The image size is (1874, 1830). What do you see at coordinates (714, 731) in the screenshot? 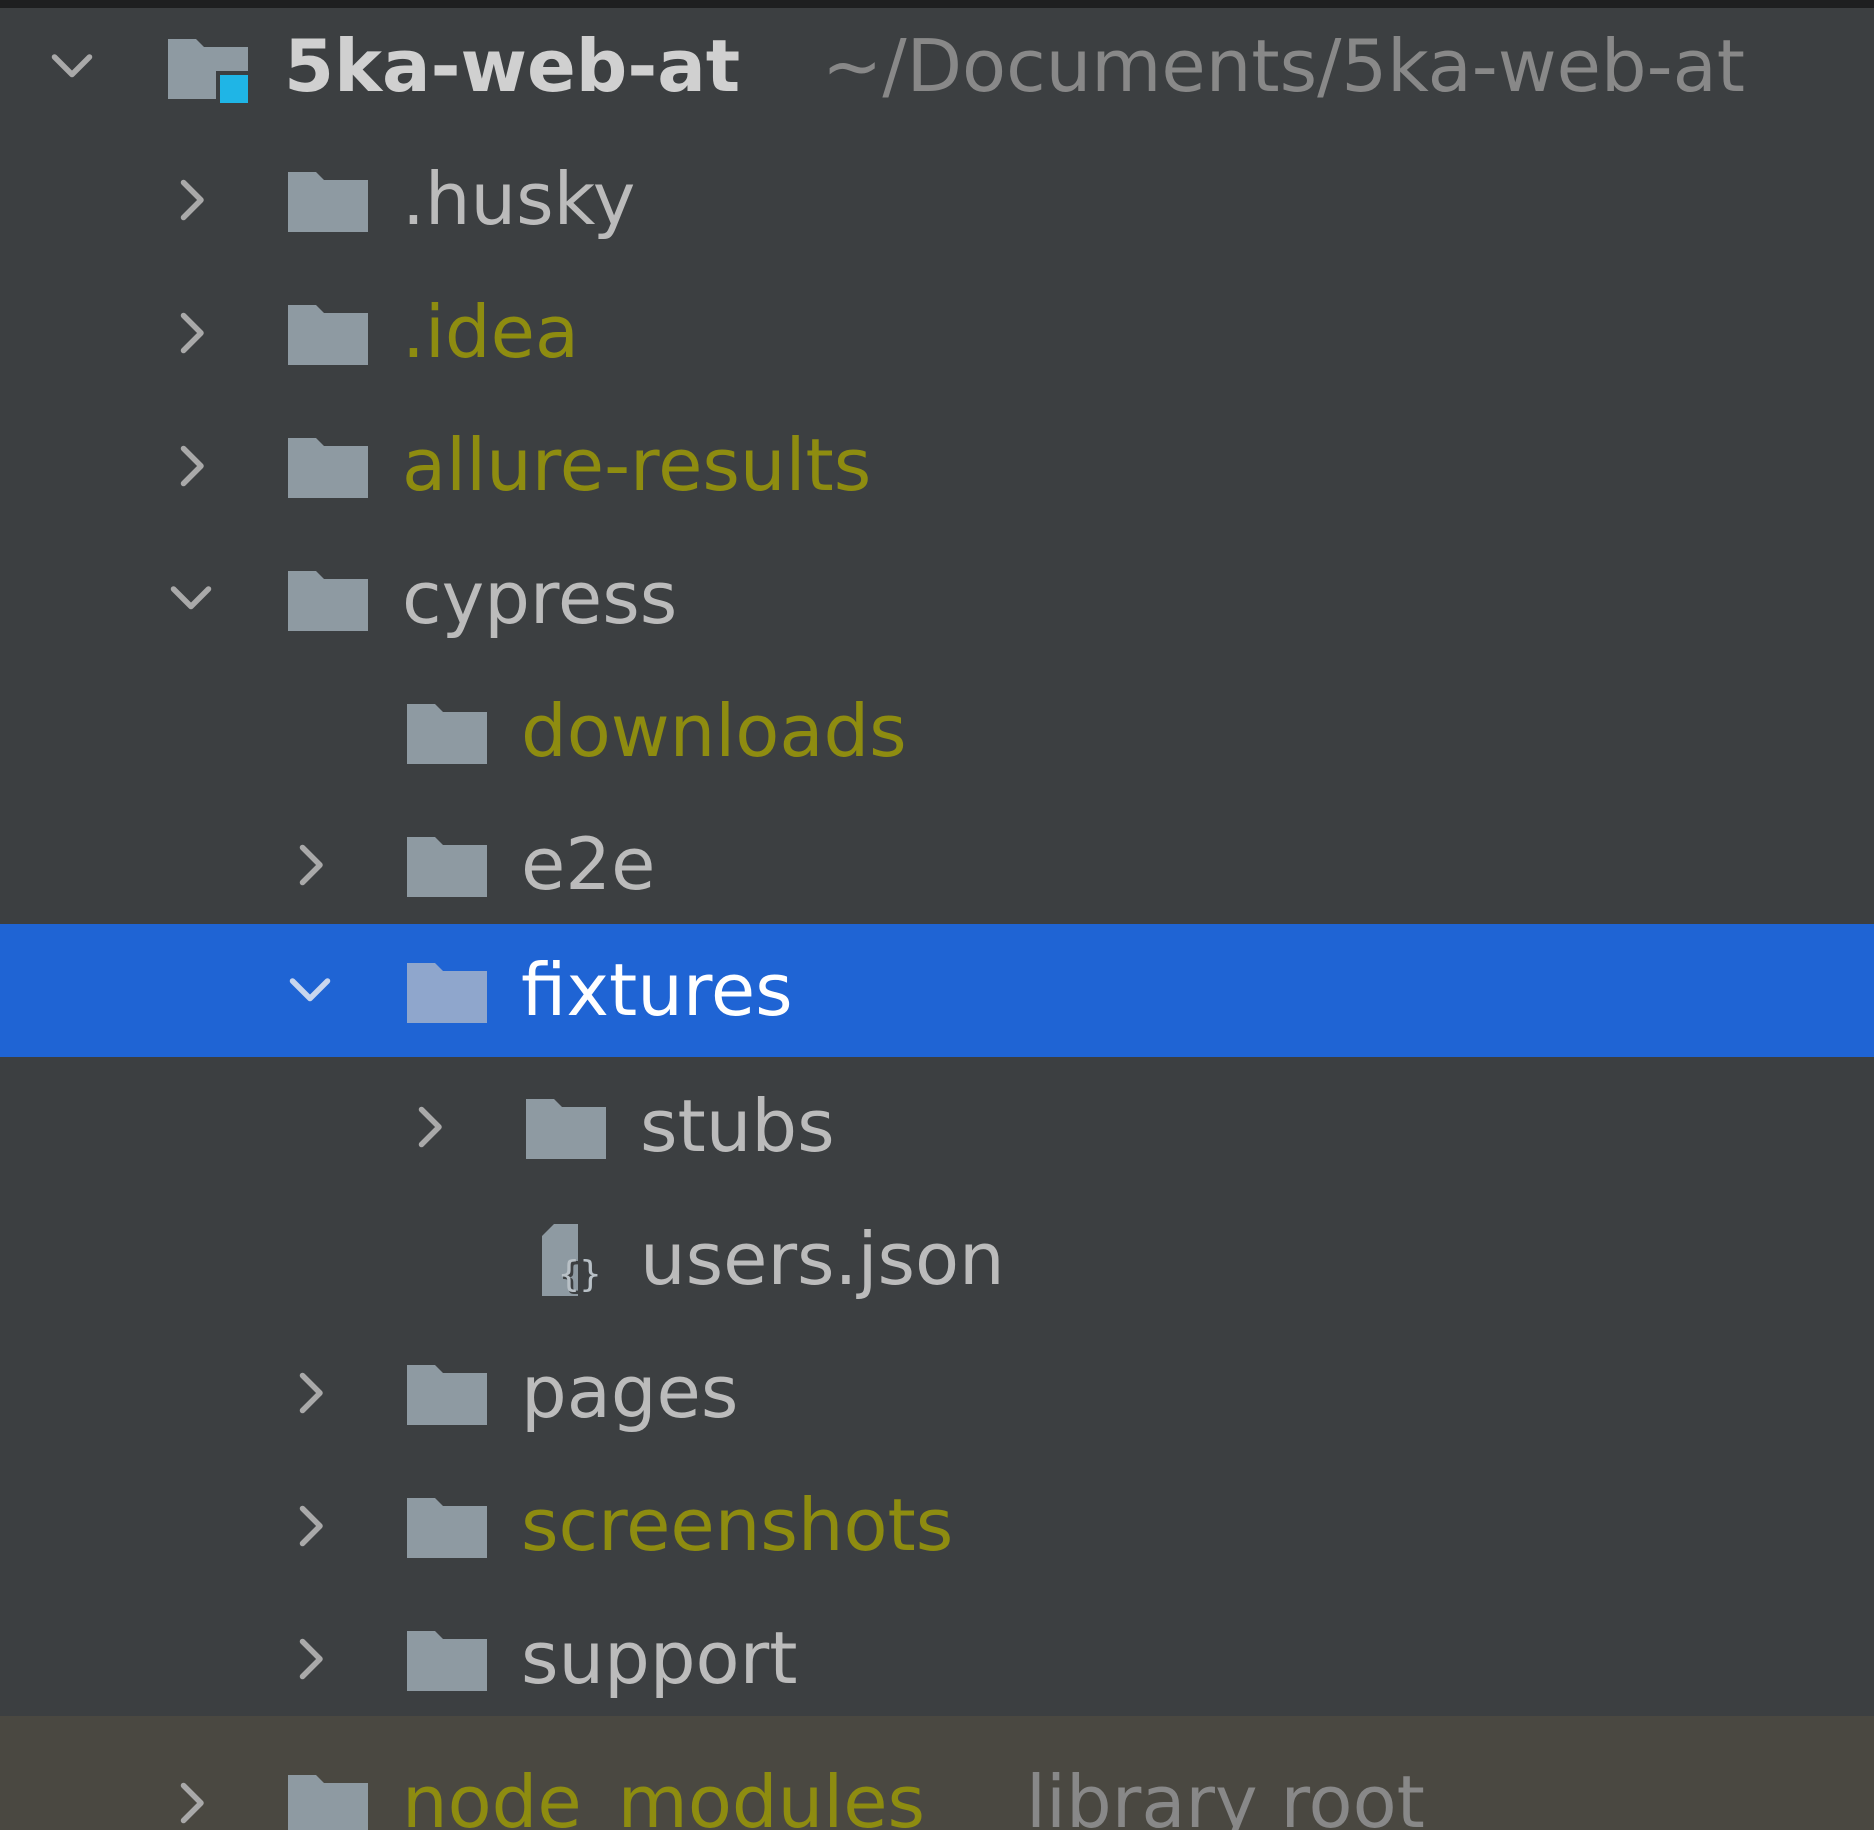
I see `tree-item-label: downloads` at bounding box center [714, 731].